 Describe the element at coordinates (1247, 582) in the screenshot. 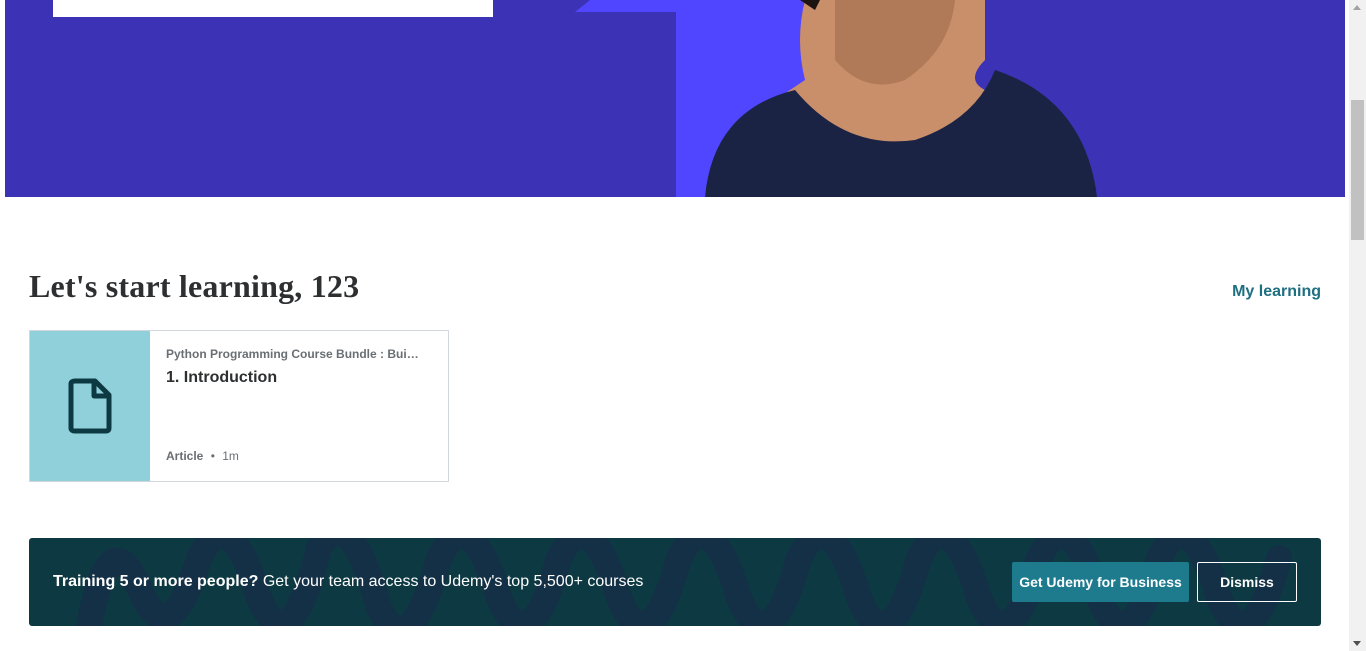

I see `dismiss-button: Dismiss` at that location.